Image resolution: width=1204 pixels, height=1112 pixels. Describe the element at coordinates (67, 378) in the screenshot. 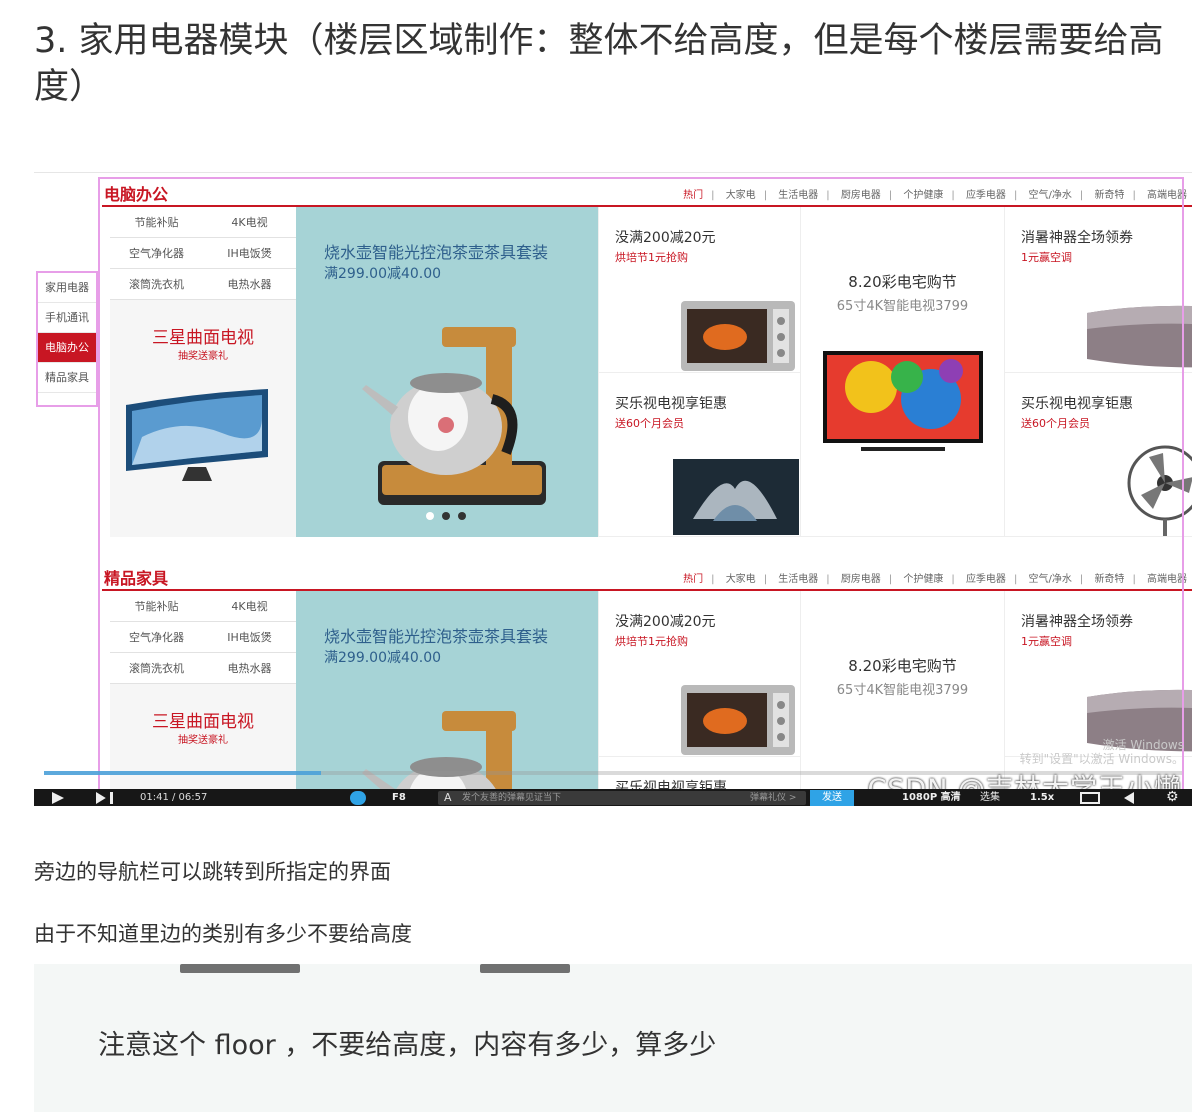

I see `side-nav-item-furniture: 精品家具` at that location.